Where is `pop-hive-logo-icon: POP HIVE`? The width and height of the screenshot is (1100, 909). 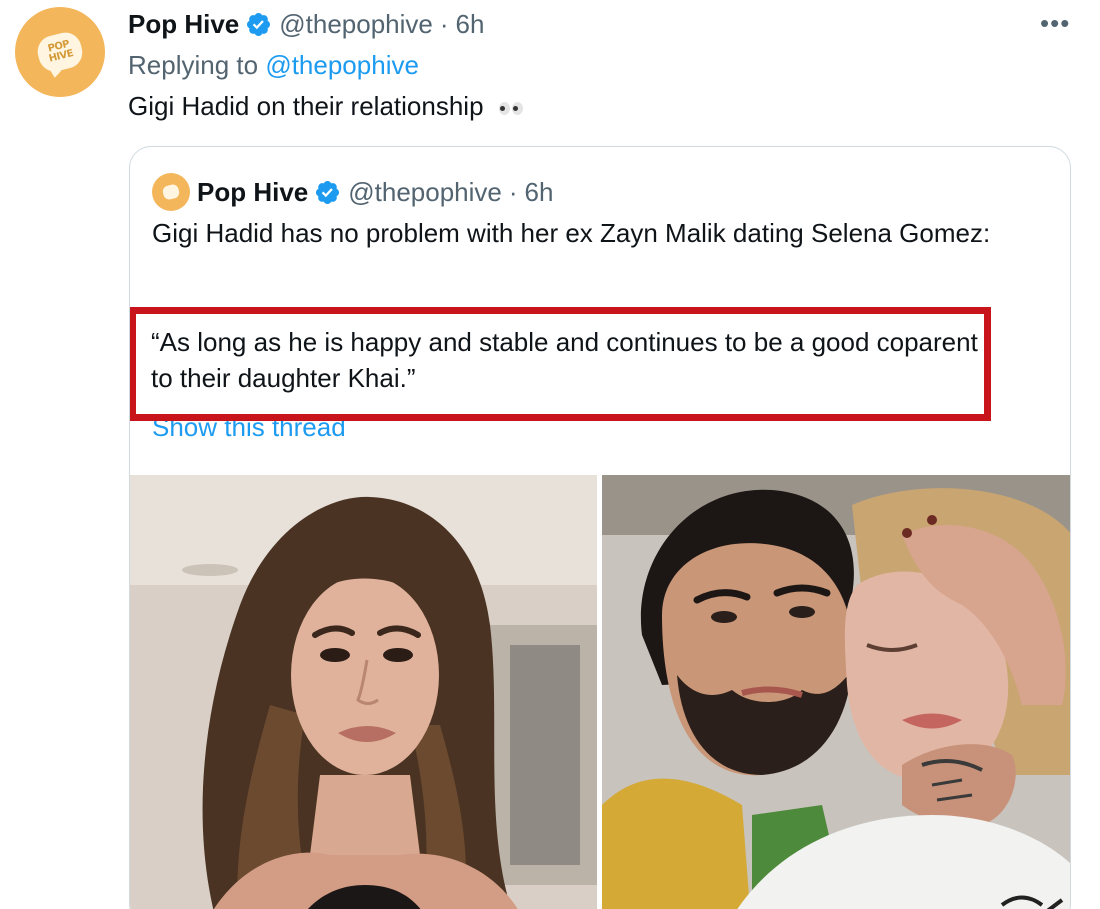 pop-hive-logo-icon: POP HIVE is located at coordinates (60, 52).